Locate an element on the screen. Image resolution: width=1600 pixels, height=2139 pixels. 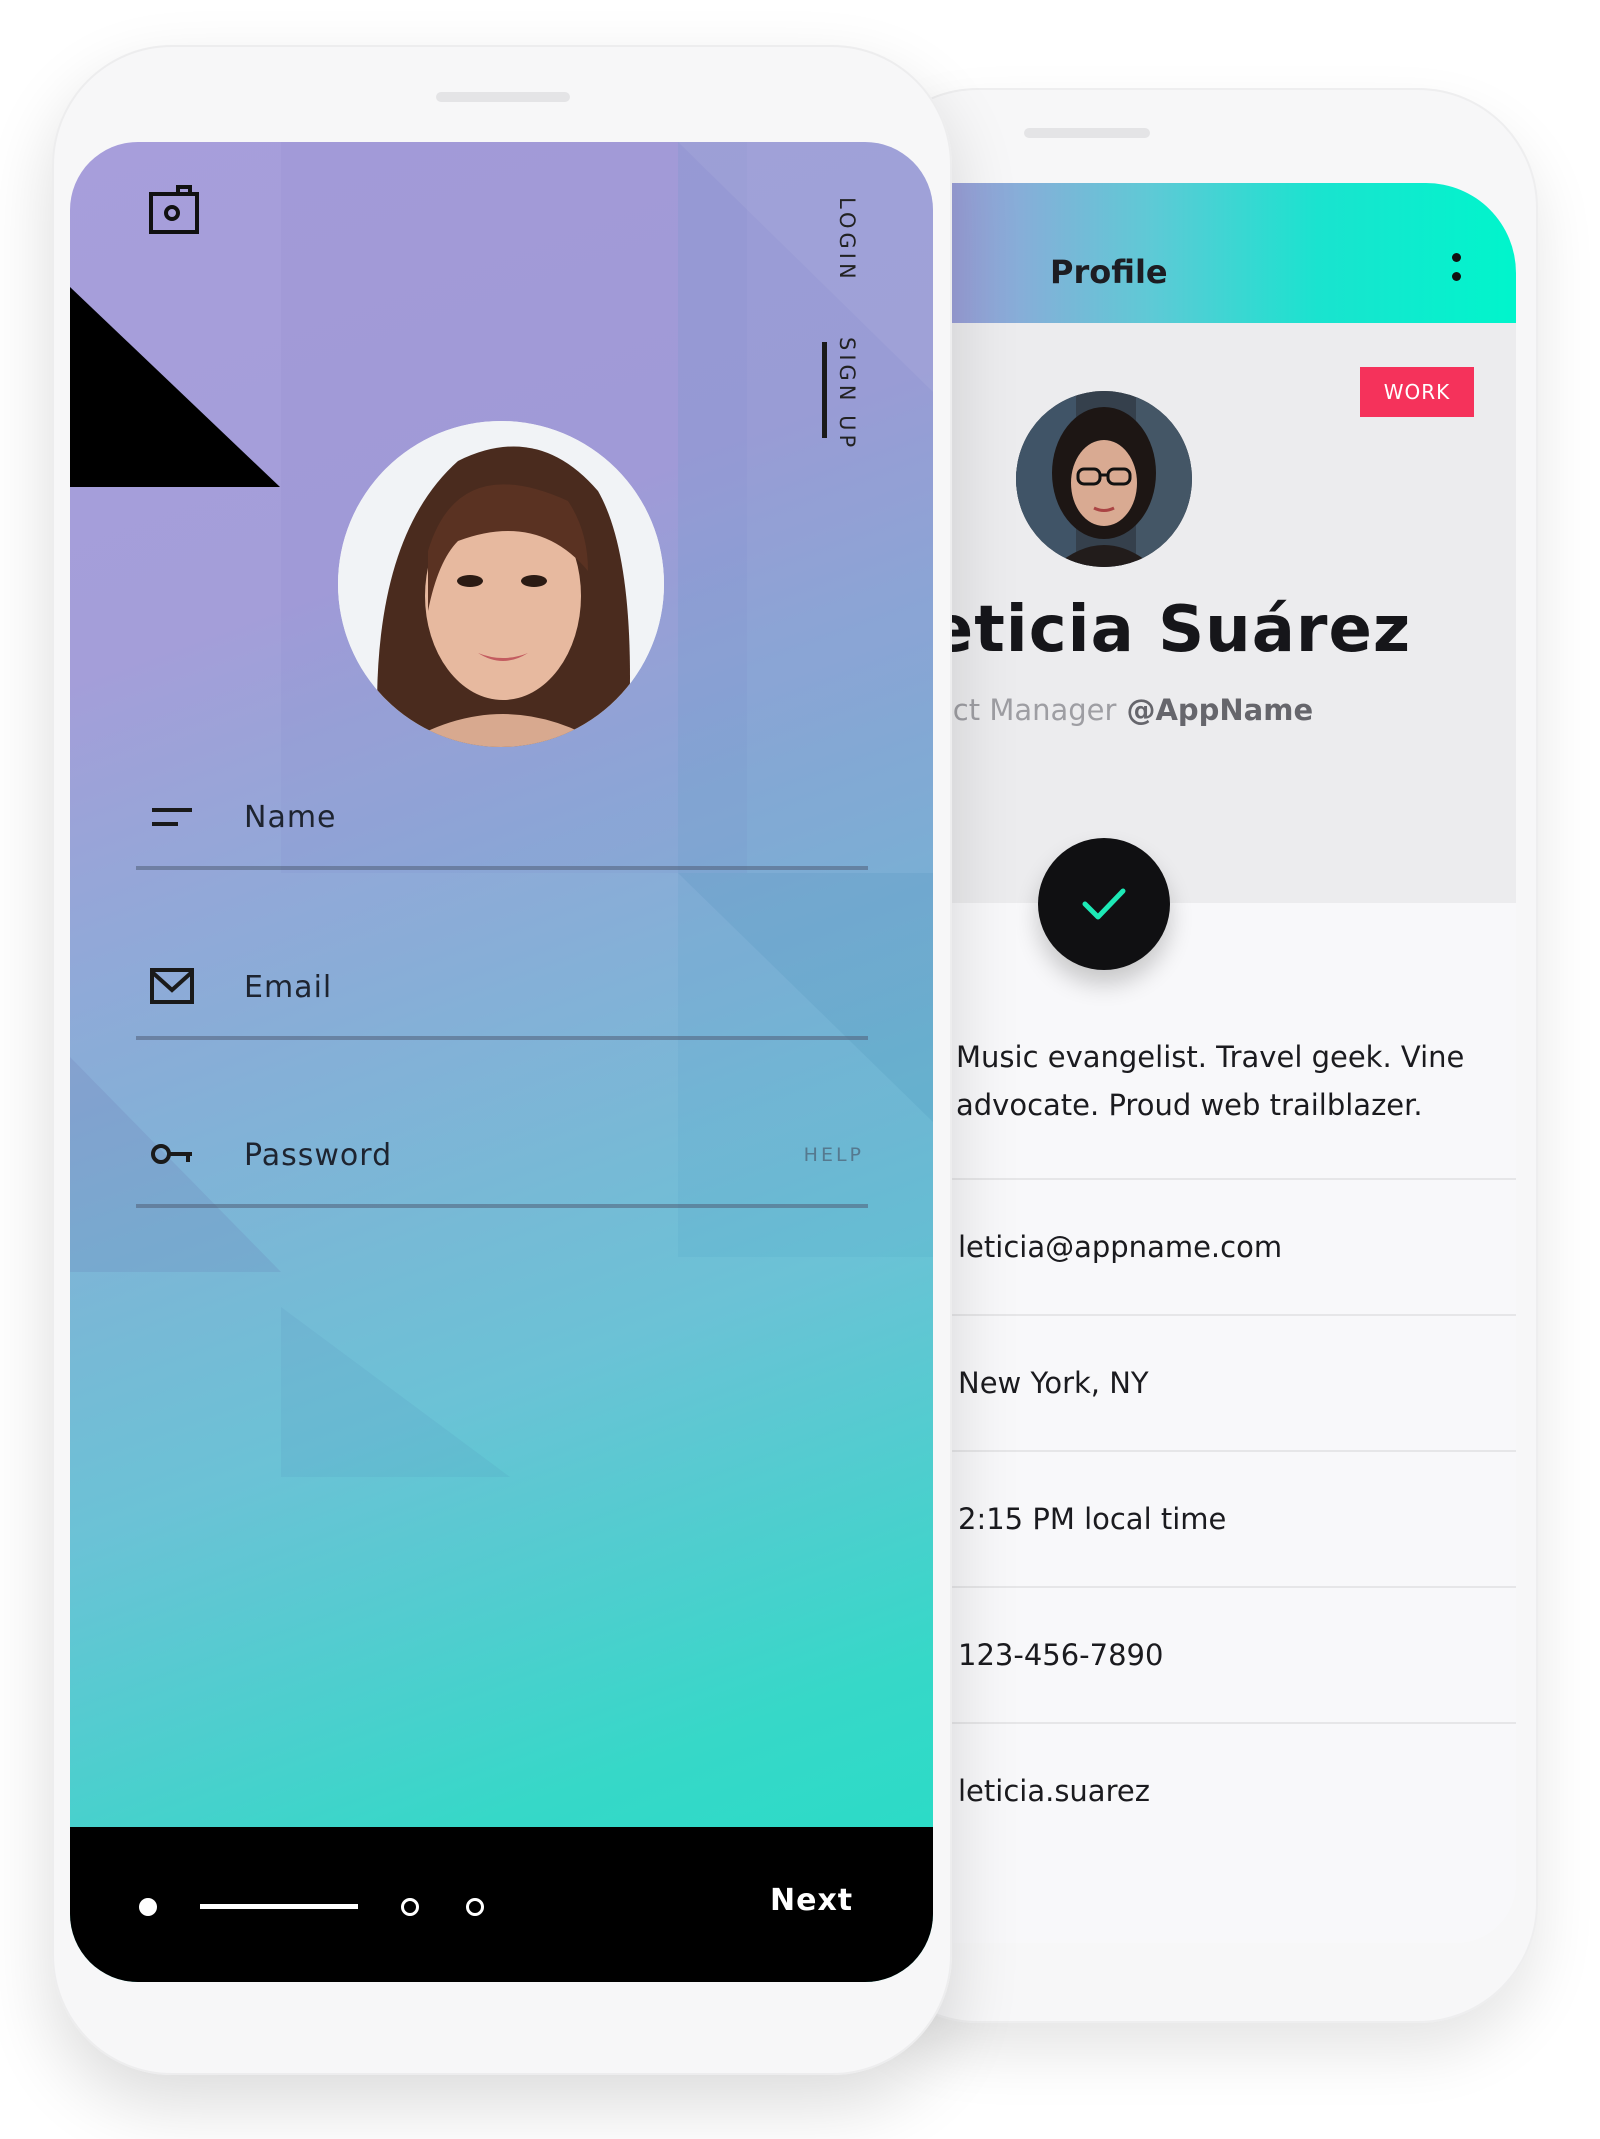
profile-job-title: Product Manager is located at coordinates (1033, 710).